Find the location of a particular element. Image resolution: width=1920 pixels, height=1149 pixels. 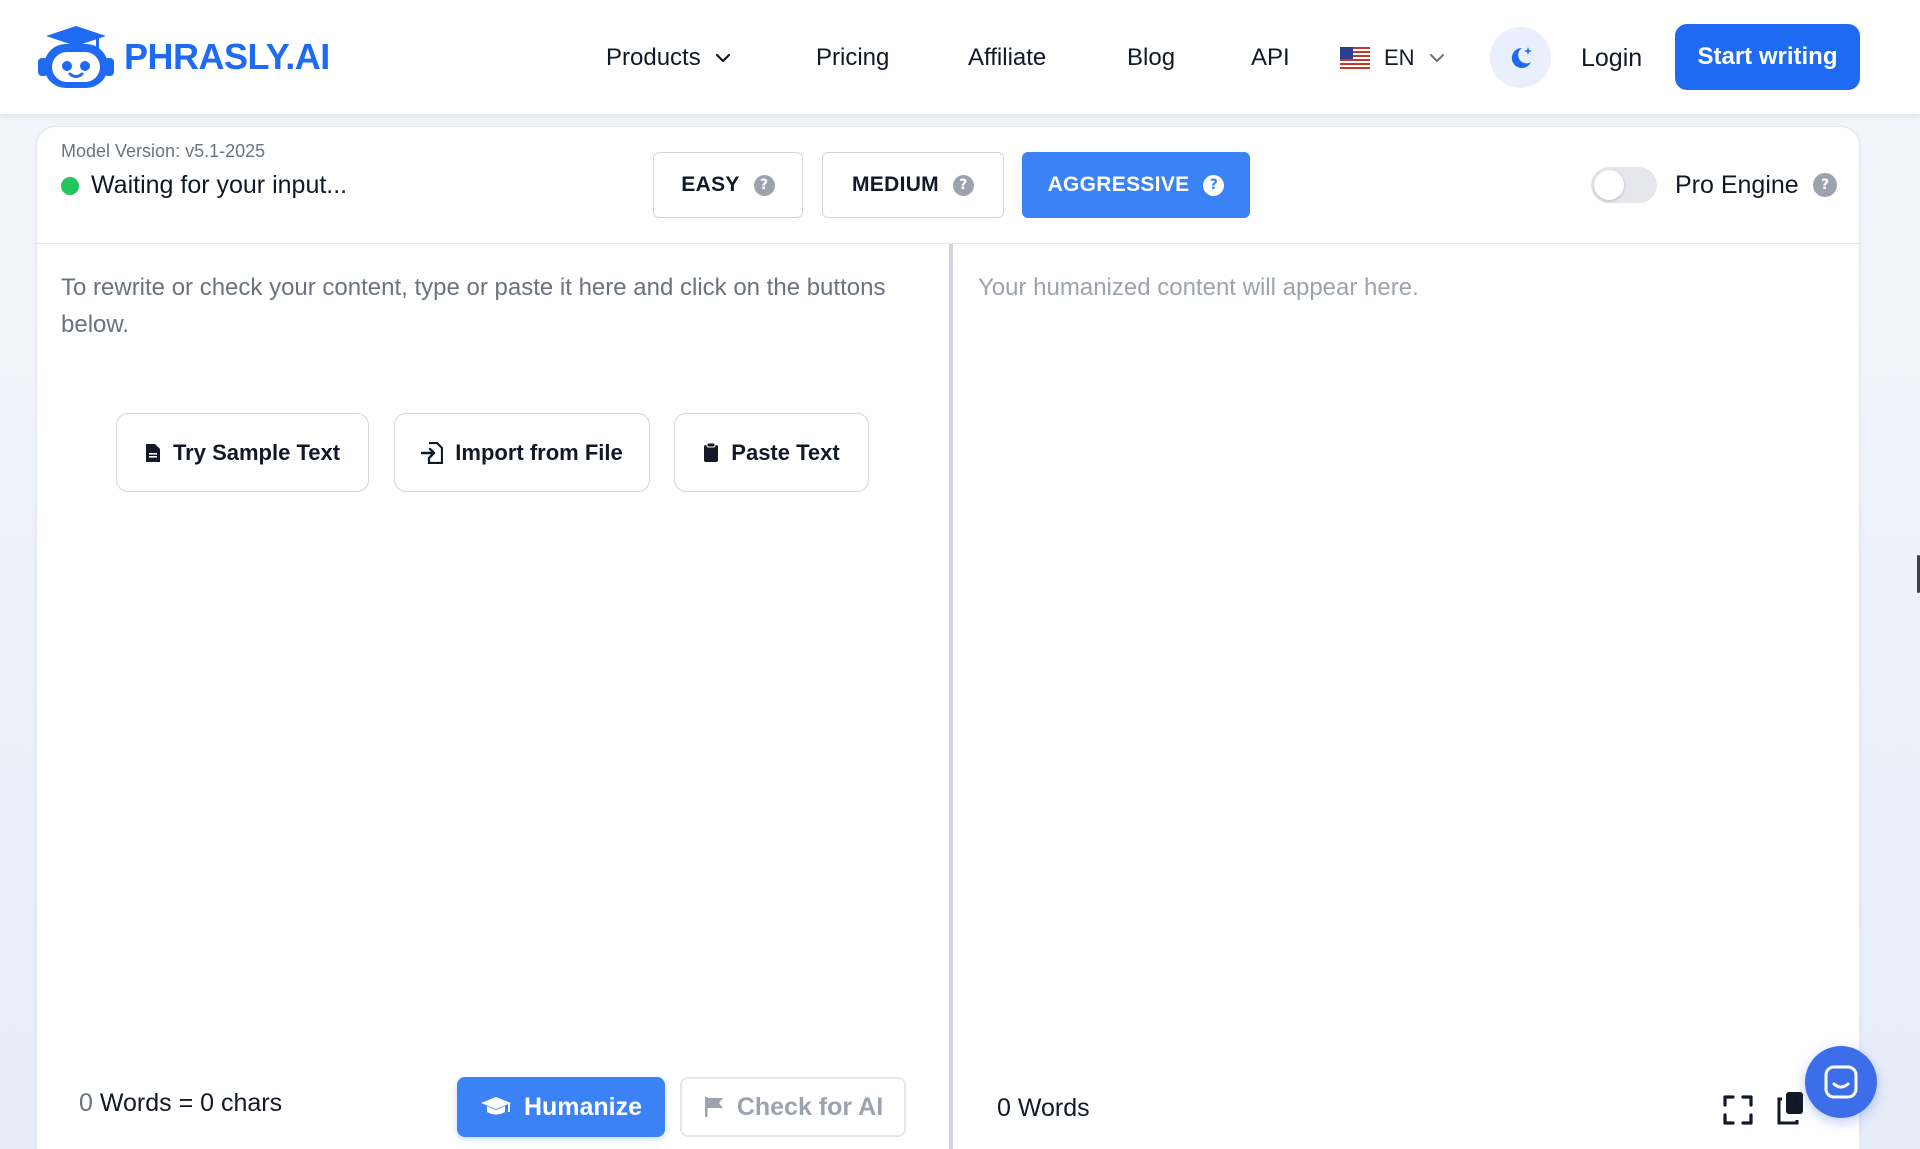

clipboard-icon is located at coordinates (711, 452).